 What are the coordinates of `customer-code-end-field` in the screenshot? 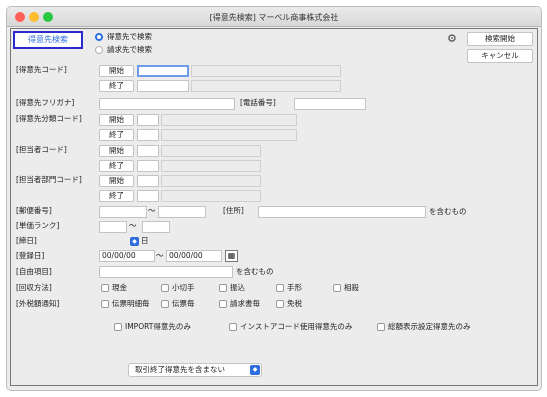 It's located at (163, 86).